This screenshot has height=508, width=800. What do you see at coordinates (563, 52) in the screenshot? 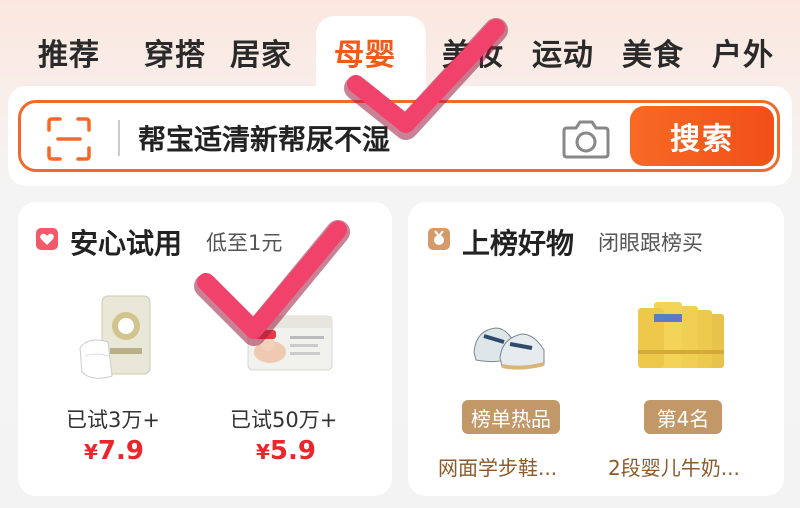
I see `tab-sports: 运动` at bounding box center [563, 52].